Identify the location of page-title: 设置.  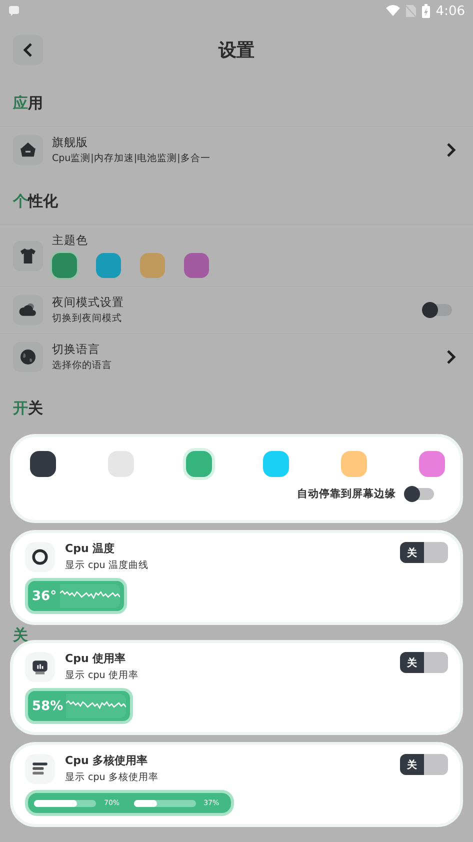
(236, 50).